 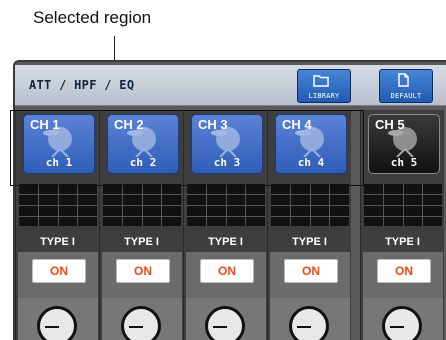 What do you see at coordinates (390, 124) in the screenshot?
I see `channel-id: CH 5` at bounding box center [390, 124].